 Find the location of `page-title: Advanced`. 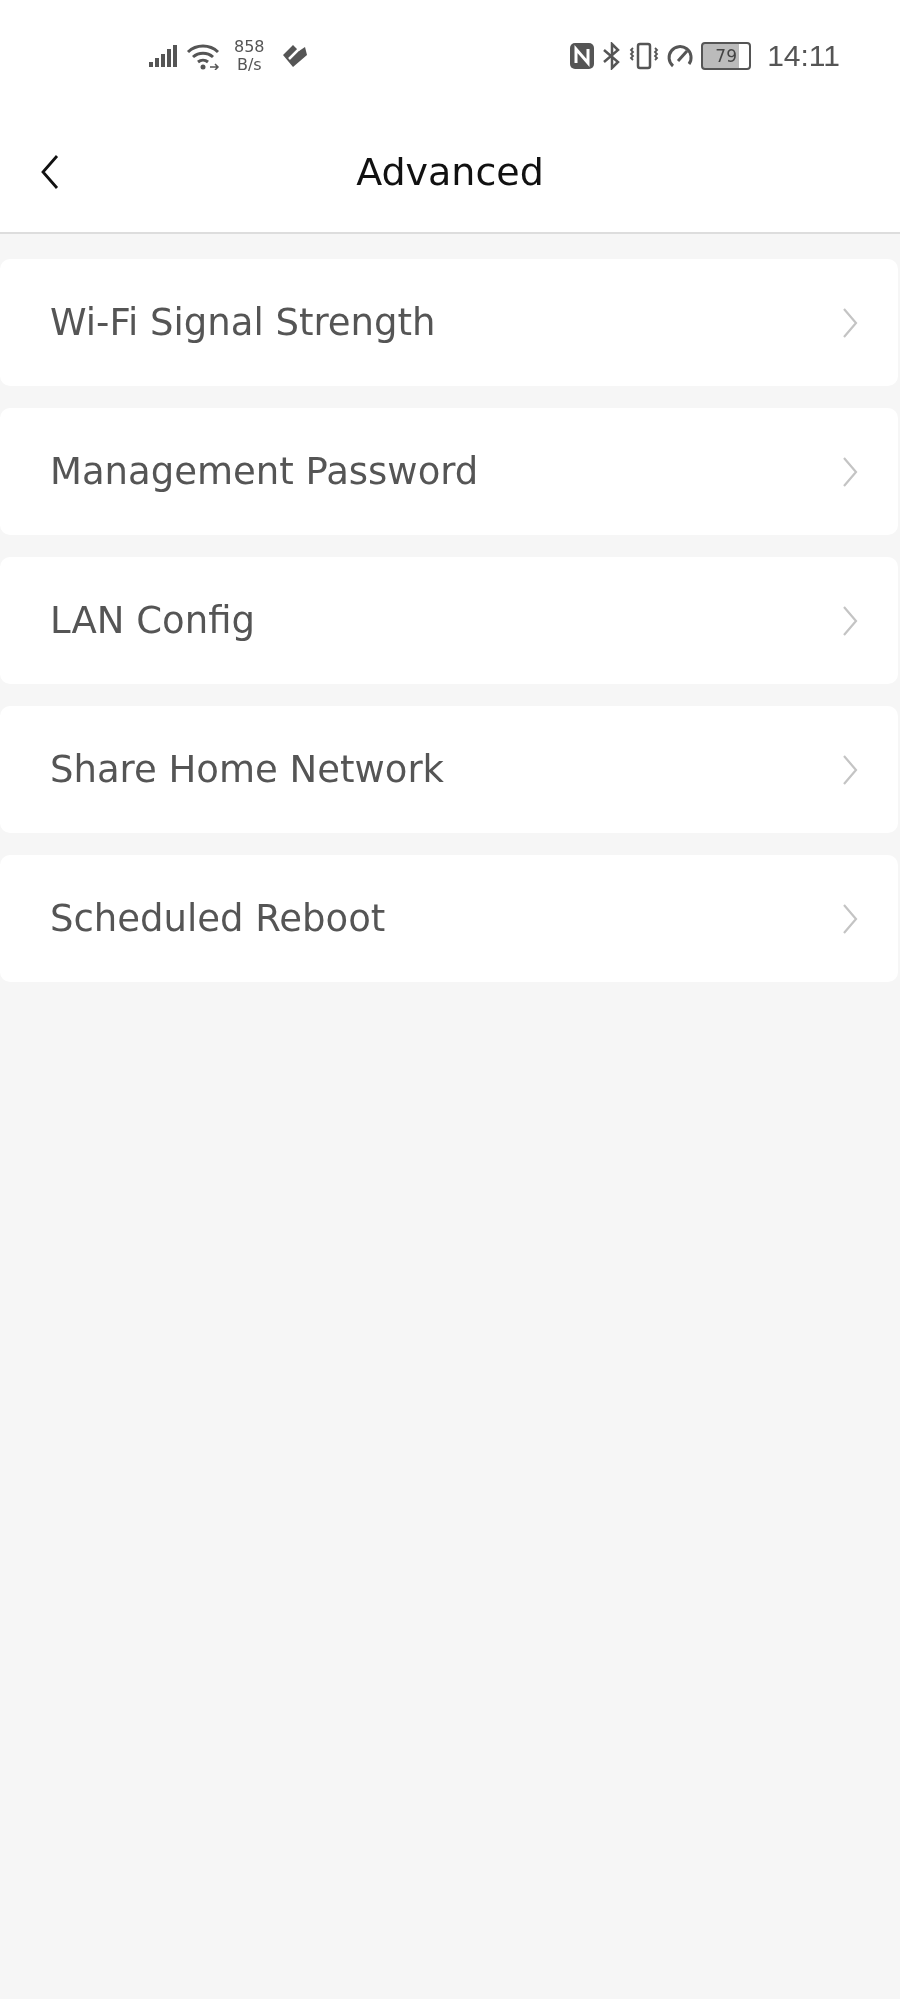

page-title: Advanced is located at coordinates (450, 172).